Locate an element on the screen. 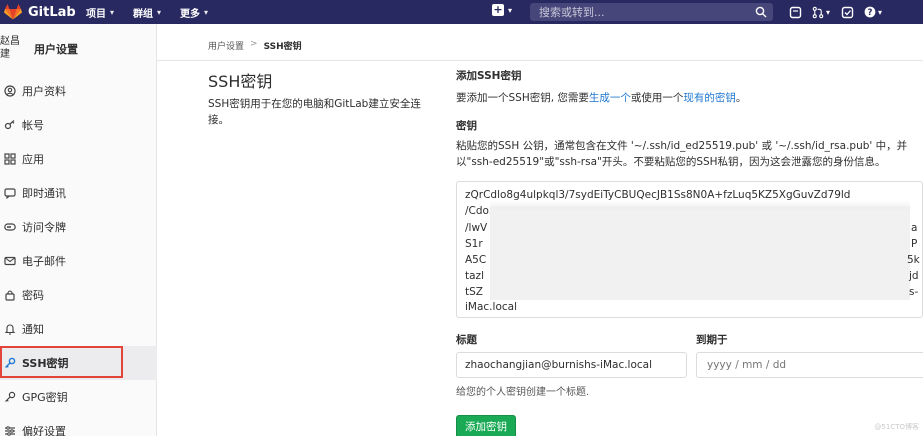 This screenshot has width=923, height=436. page-title: SSH密钥 is located at coordinates (240, 81).